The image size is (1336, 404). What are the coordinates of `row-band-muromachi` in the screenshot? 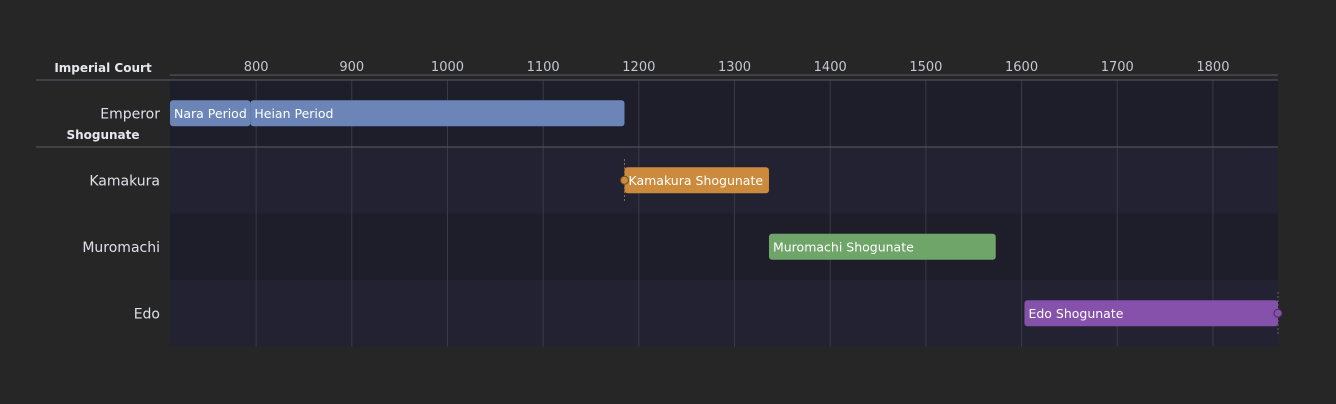 It's located at (724, 246).